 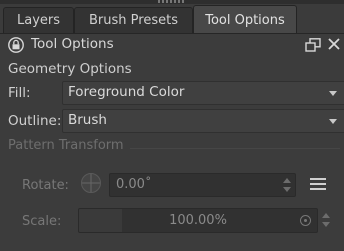 What do you see at coordinates (245, 19) in the screenshot?
I see `tab-tool-options: Tool Options` at bounding box center [245, 19].